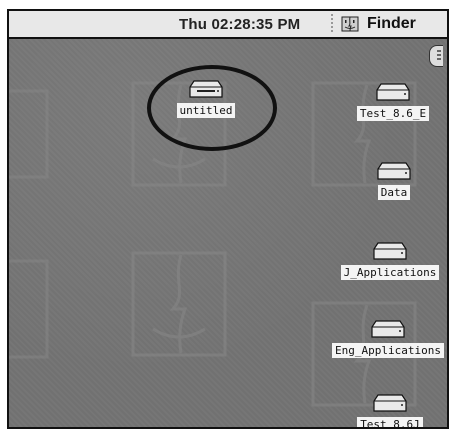  I want to click on desktop-icon-test-8-6j: Test_8.6J, so click(390, 410).